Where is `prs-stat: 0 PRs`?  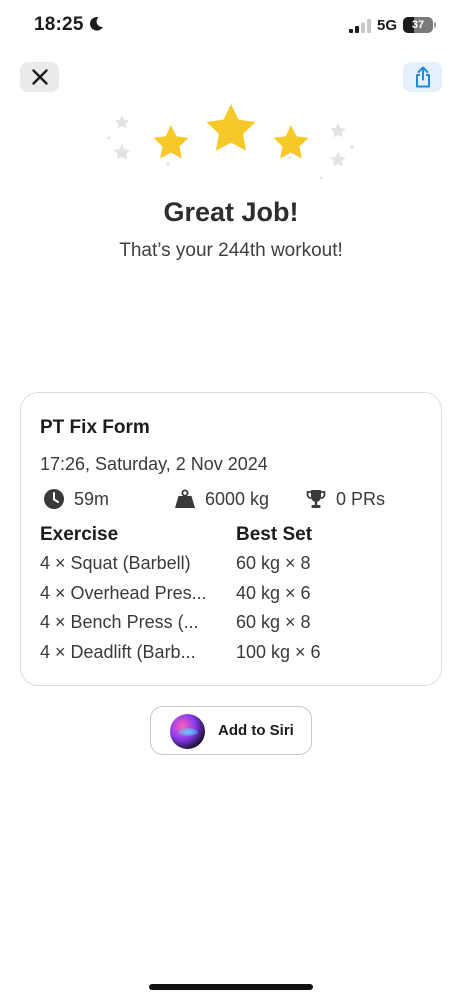
prs-stat: 0 PRs is located at coordinates (345, 499).